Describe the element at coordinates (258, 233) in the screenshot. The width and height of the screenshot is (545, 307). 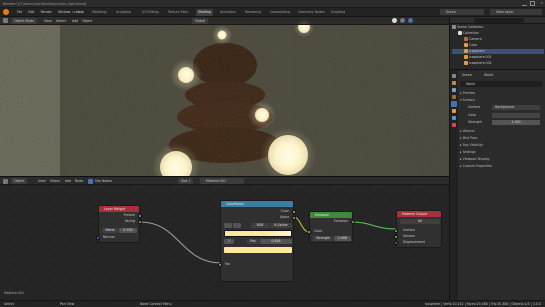
I see `color-ramp-gradient` at that location.